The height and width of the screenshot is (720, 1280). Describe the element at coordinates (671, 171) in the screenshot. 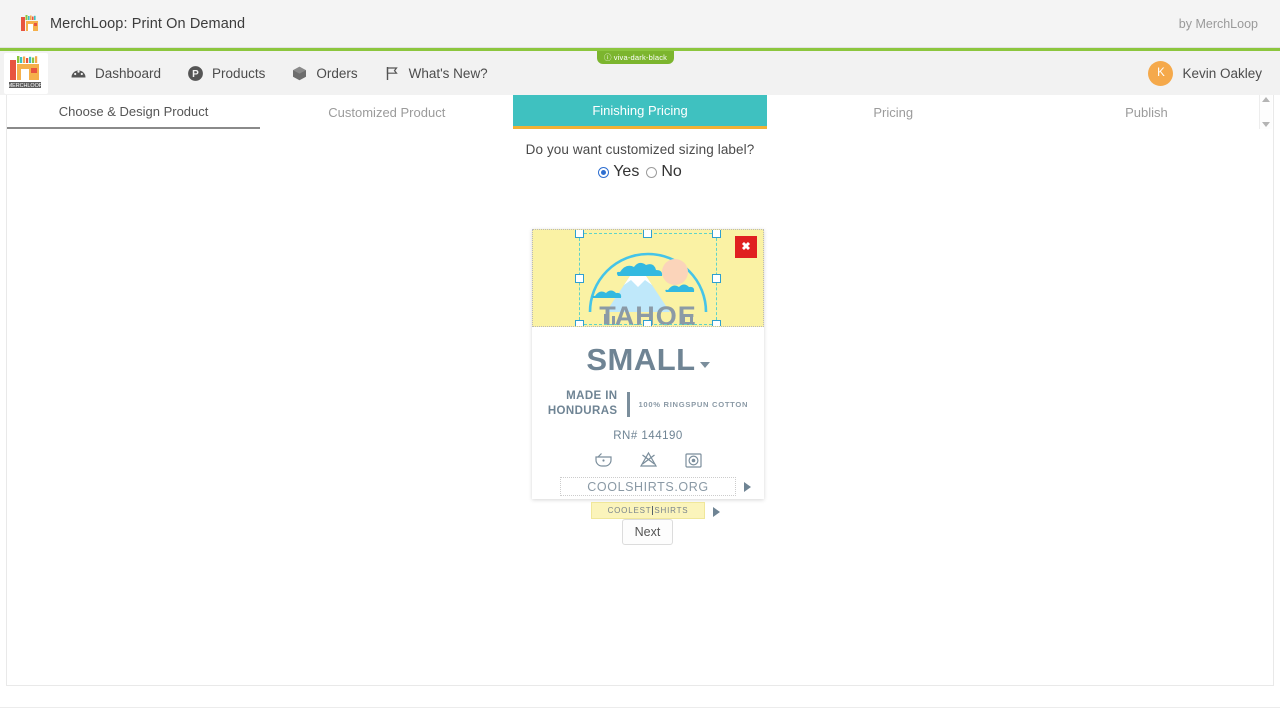

I see `radio-label-no: No` at that location.